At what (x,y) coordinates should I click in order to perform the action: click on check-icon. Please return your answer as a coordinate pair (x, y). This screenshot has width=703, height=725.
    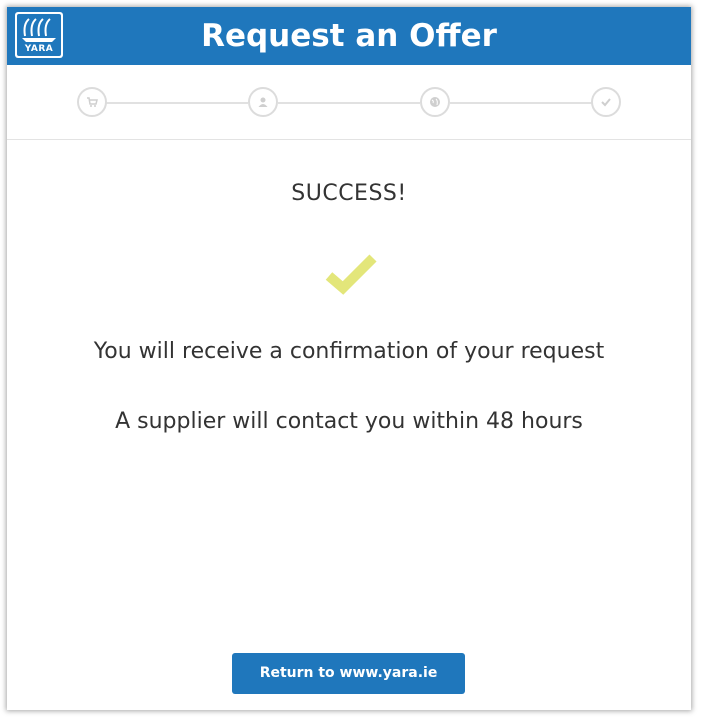
    Looking at the image, I should click on (606, 102).